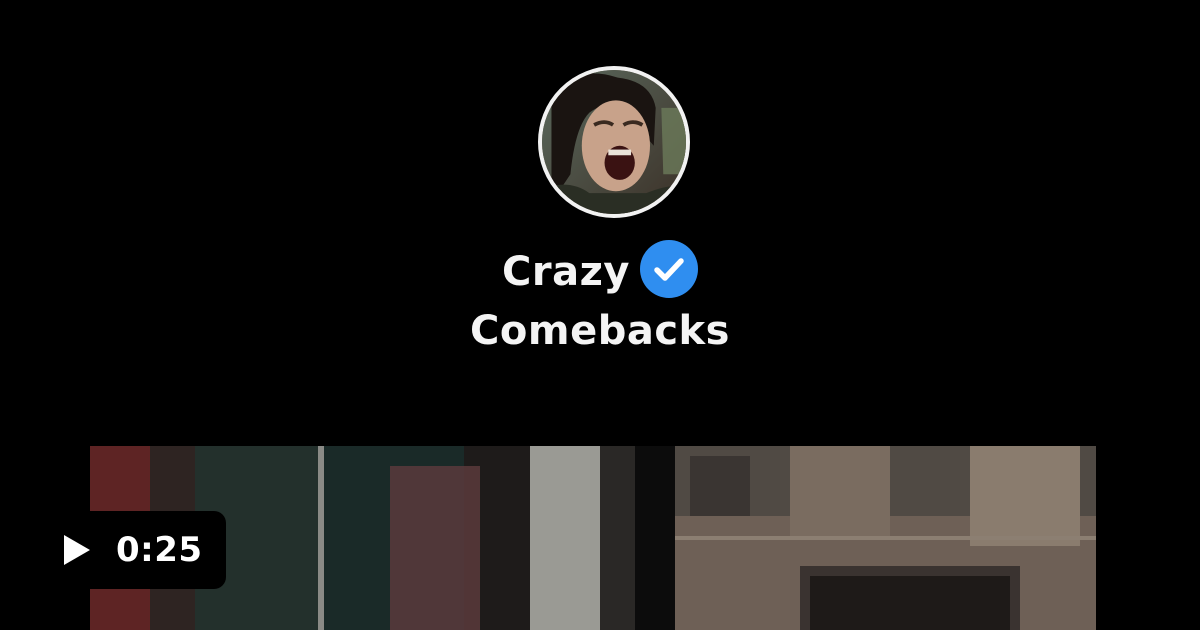 Image resolution: width=1200 pixels, height=630 pixels. I want to click on channel-name-line1: Crazy, so click(600, 269).